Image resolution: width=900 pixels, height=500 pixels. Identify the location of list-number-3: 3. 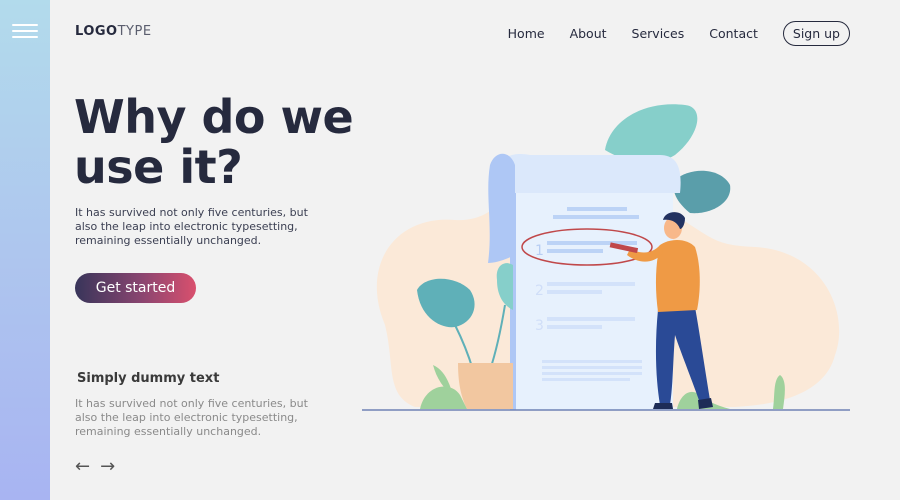
(539, 326).